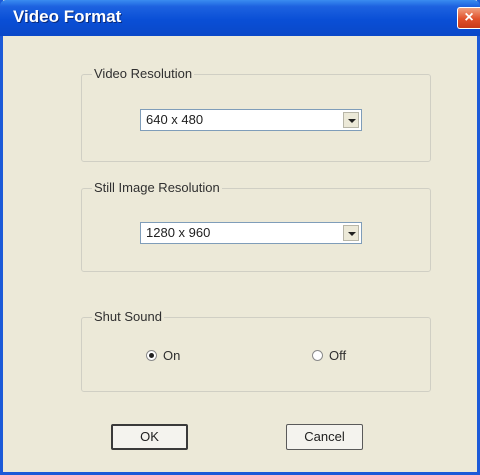 The image size is (480, 475). Describe the element at coordinates (256, 350) in the screenshot. I see `shut-sound-group: Shut Sound On Off` at that location.